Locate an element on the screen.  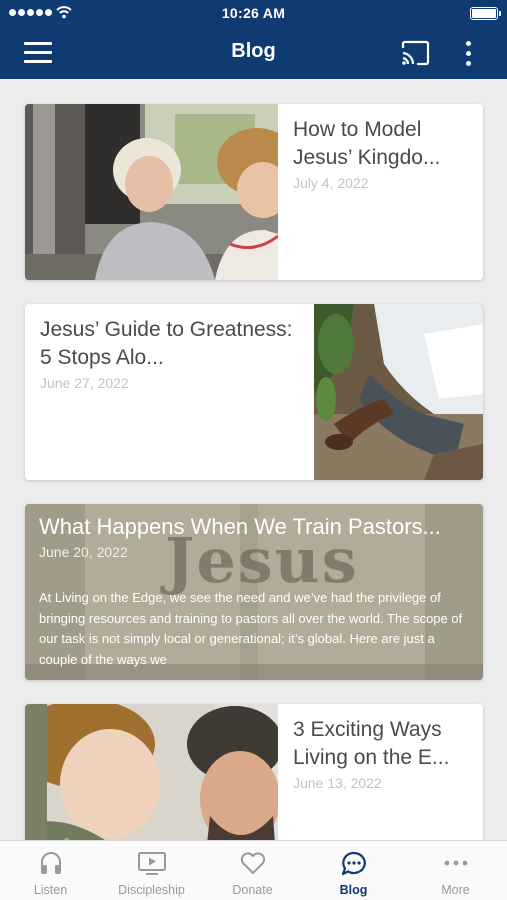
video-play-icon is located at coordinates (151, 863).